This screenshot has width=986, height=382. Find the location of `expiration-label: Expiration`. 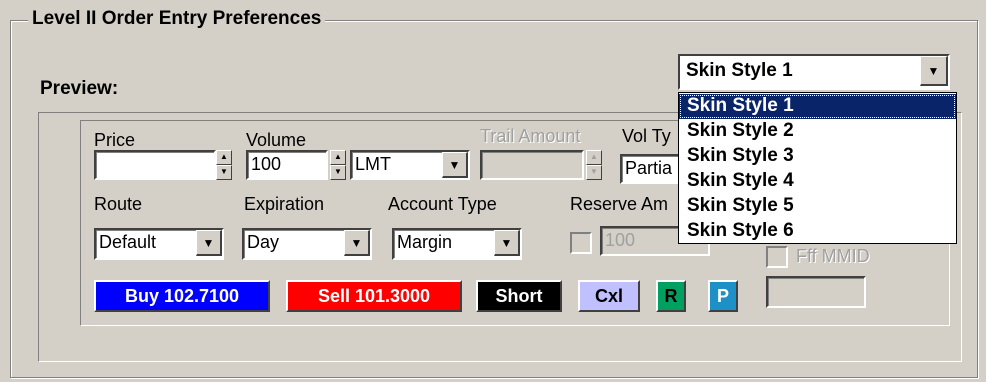

expiration-label: Expiration is located at coordinates (284, 204).